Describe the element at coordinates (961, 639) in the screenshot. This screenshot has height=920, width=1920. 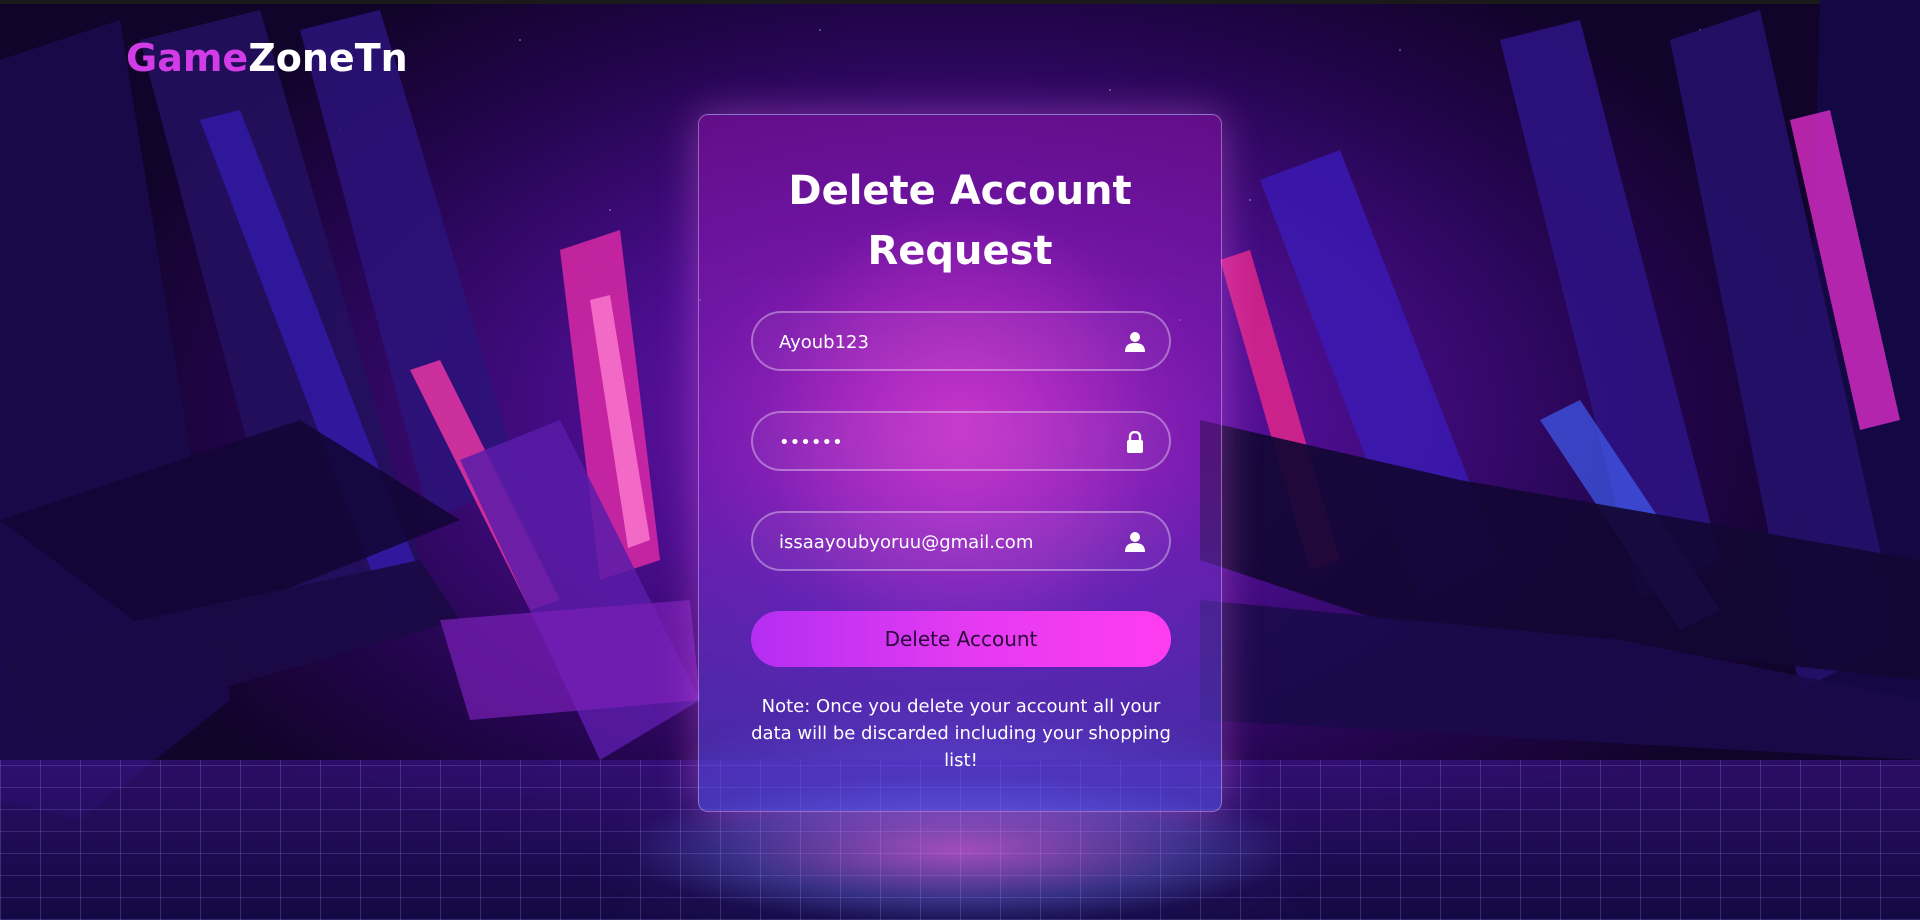
I see `delete-account-button: Delete Account` at that location.